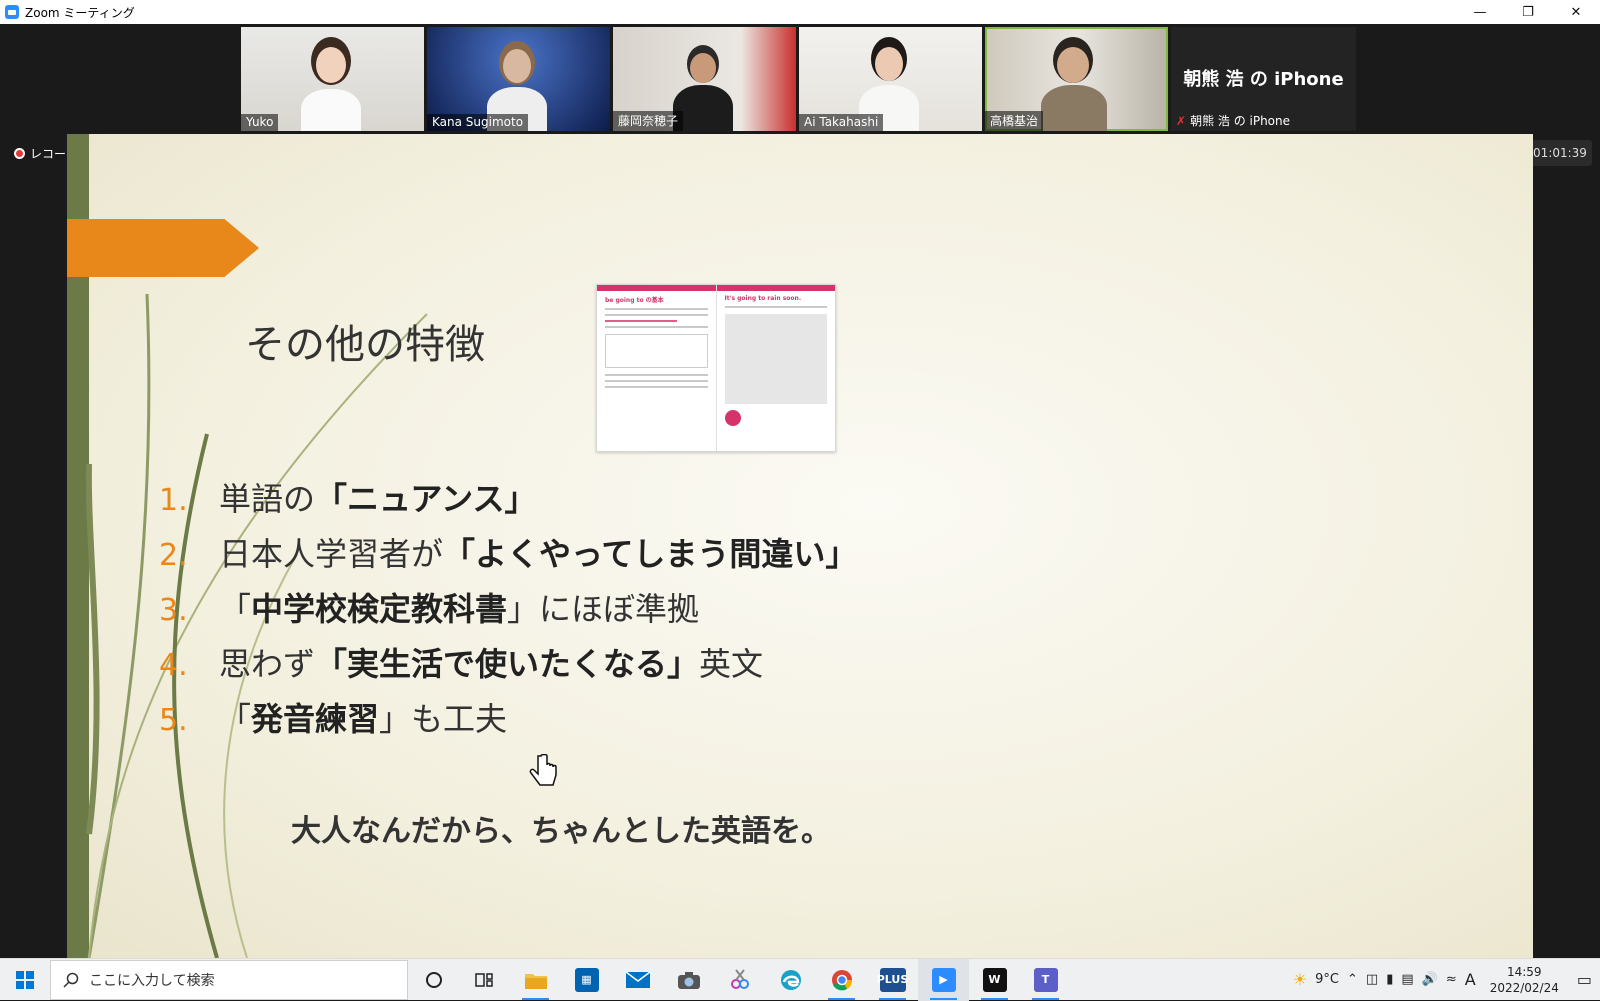 This screenshot has height=1001, width=1600. I want to click on video-tile-fujioka: 藤岡奈穂子, so click(704, 79).